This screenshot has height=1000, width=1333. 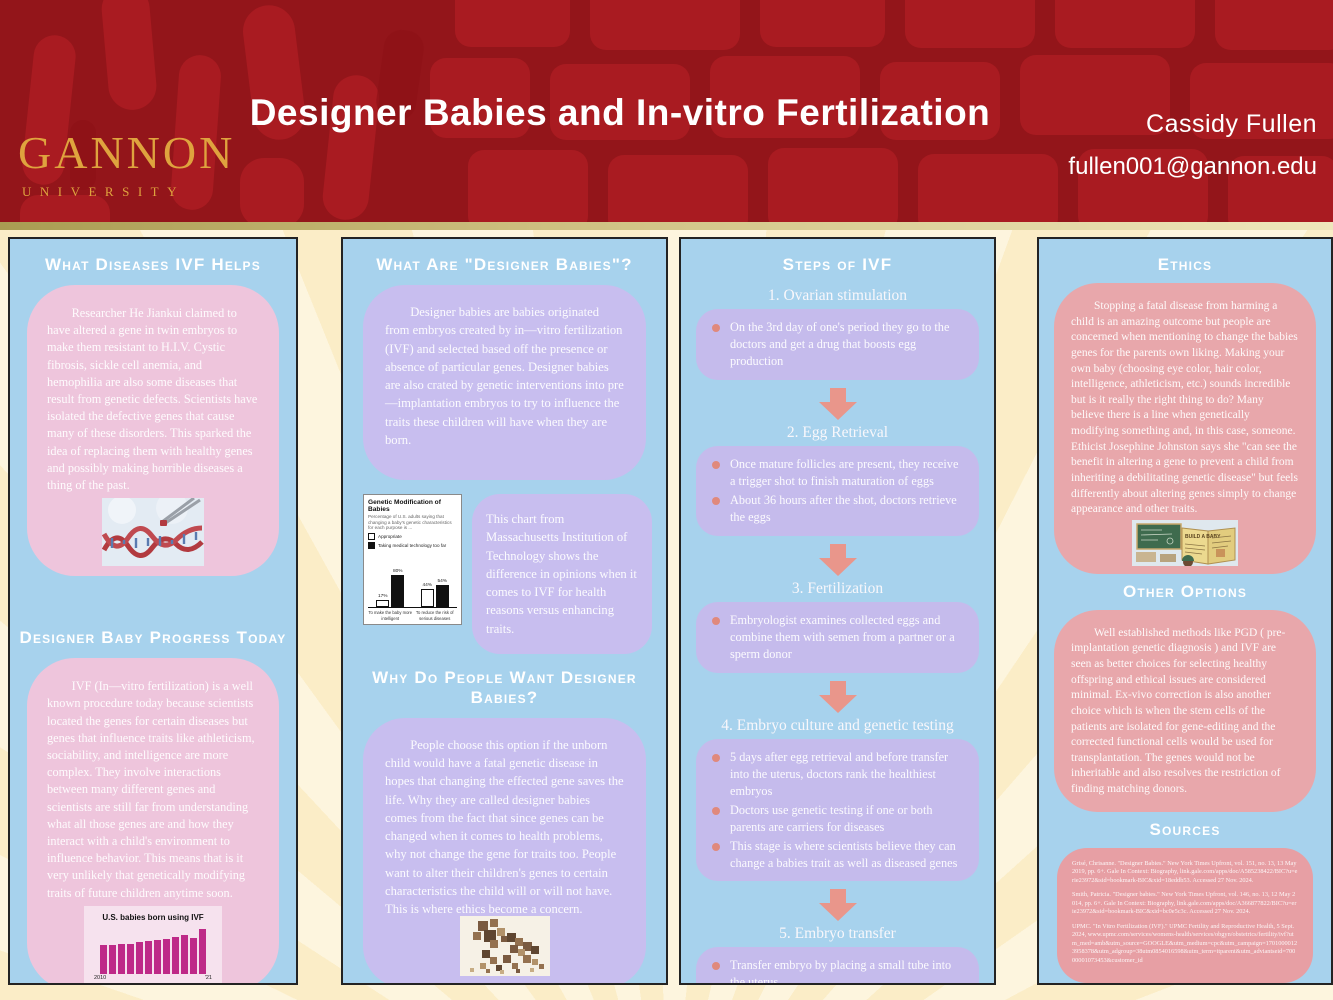 What do you see at coordinates (383, 601) in the screenshot?
I see `bar-cell: 17%` at bounding box center [383, 601].